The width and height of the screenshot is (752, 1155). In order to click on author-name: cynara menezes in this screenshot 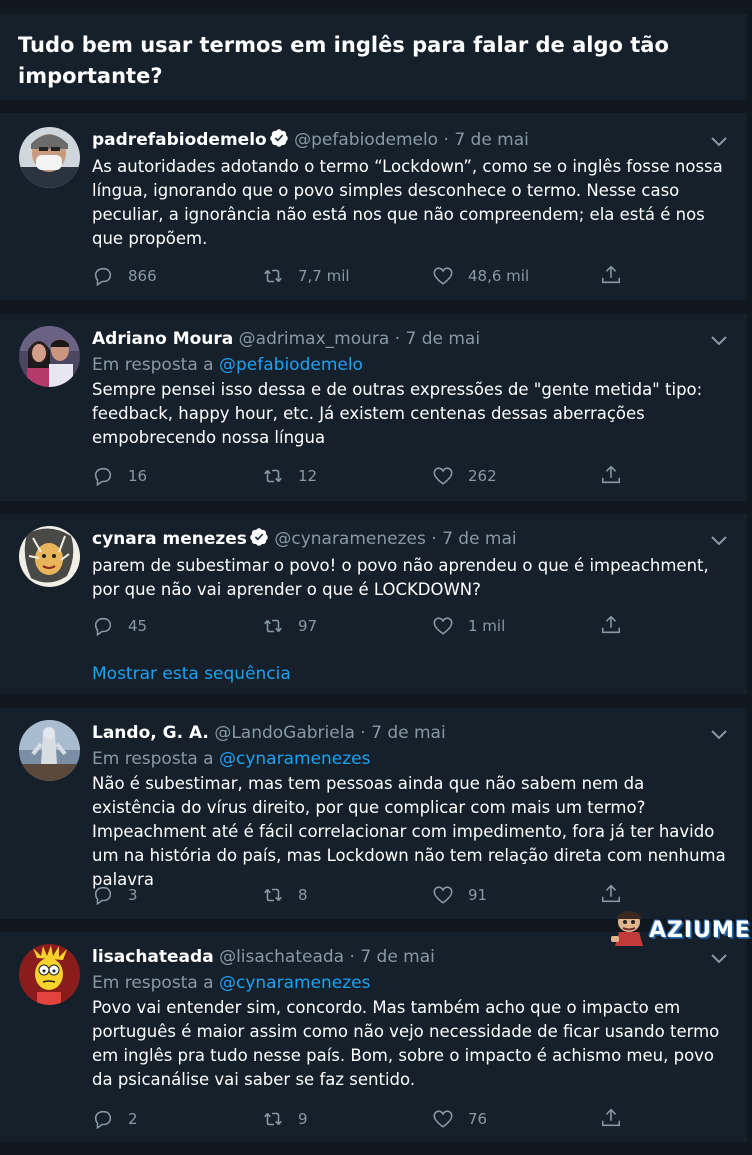, I will do `click(169, 539)`.